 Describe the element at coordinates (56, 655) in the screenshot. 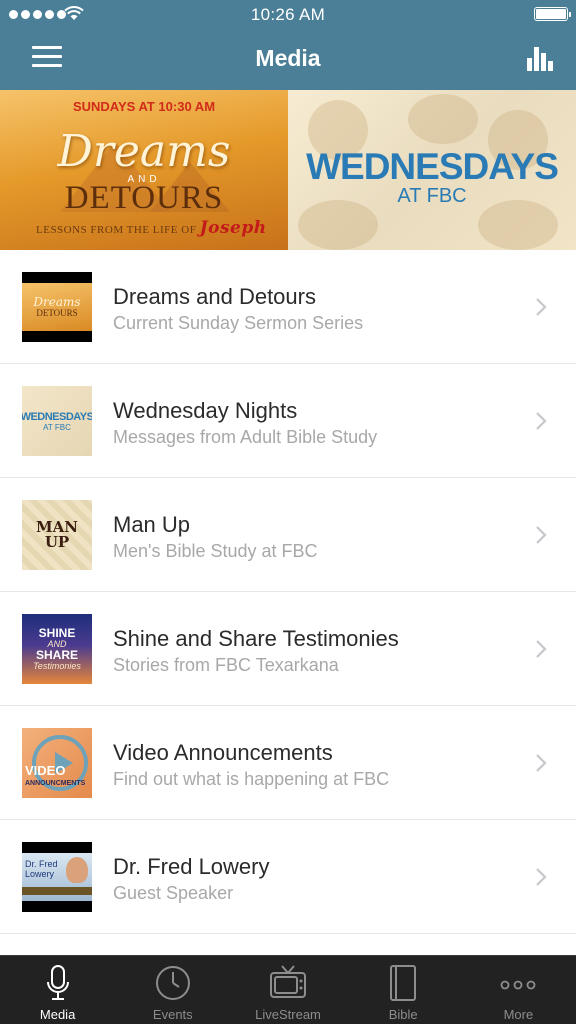

I see `thumbnail-text: SHARE` at that location.